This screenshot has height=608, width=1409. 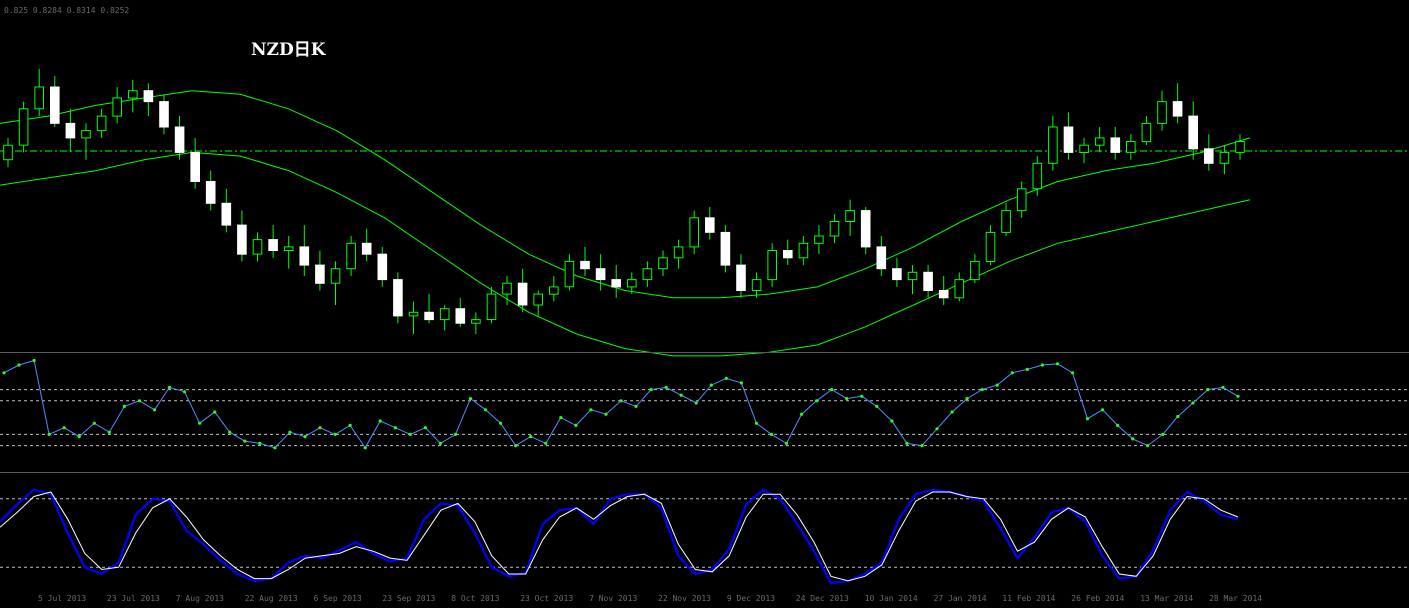 I want to click on time-axis-label: 7 Aug 2013, so click(x=200, y=598).